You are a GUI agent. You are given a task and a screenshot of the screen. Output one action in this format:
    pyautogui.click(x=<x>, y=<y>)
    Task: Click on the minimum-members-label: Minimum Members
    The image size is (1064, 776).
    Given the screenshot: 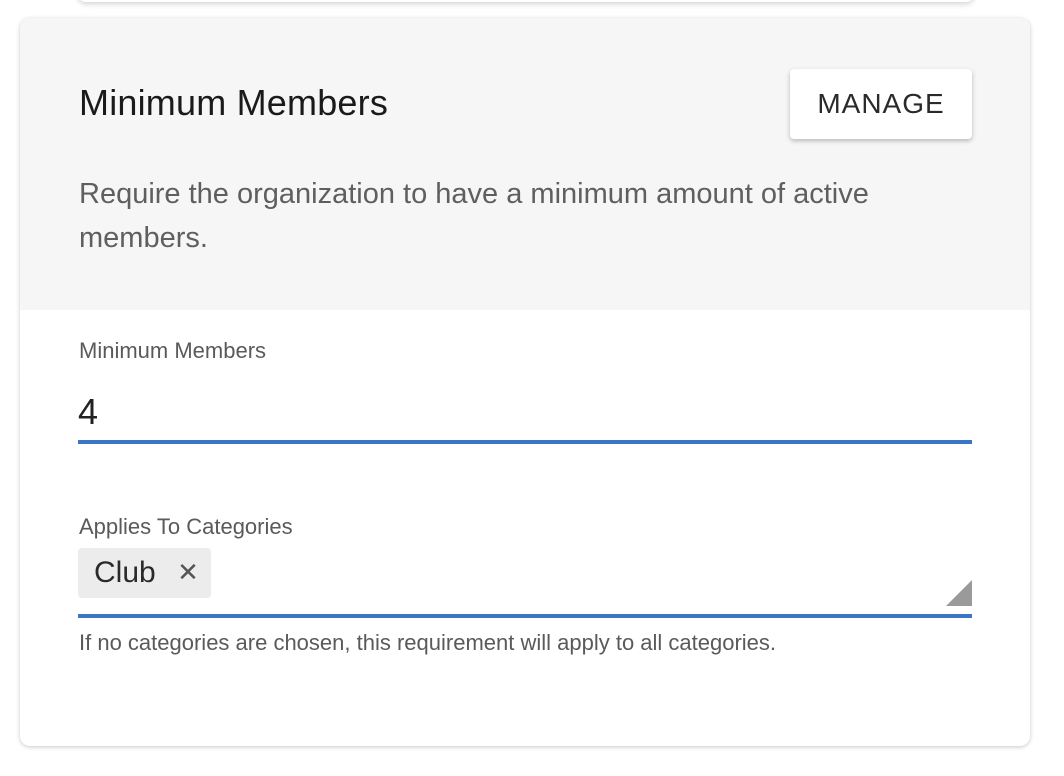 What is the action you would take?
    pyautogui.click(x=173, y=350)
    